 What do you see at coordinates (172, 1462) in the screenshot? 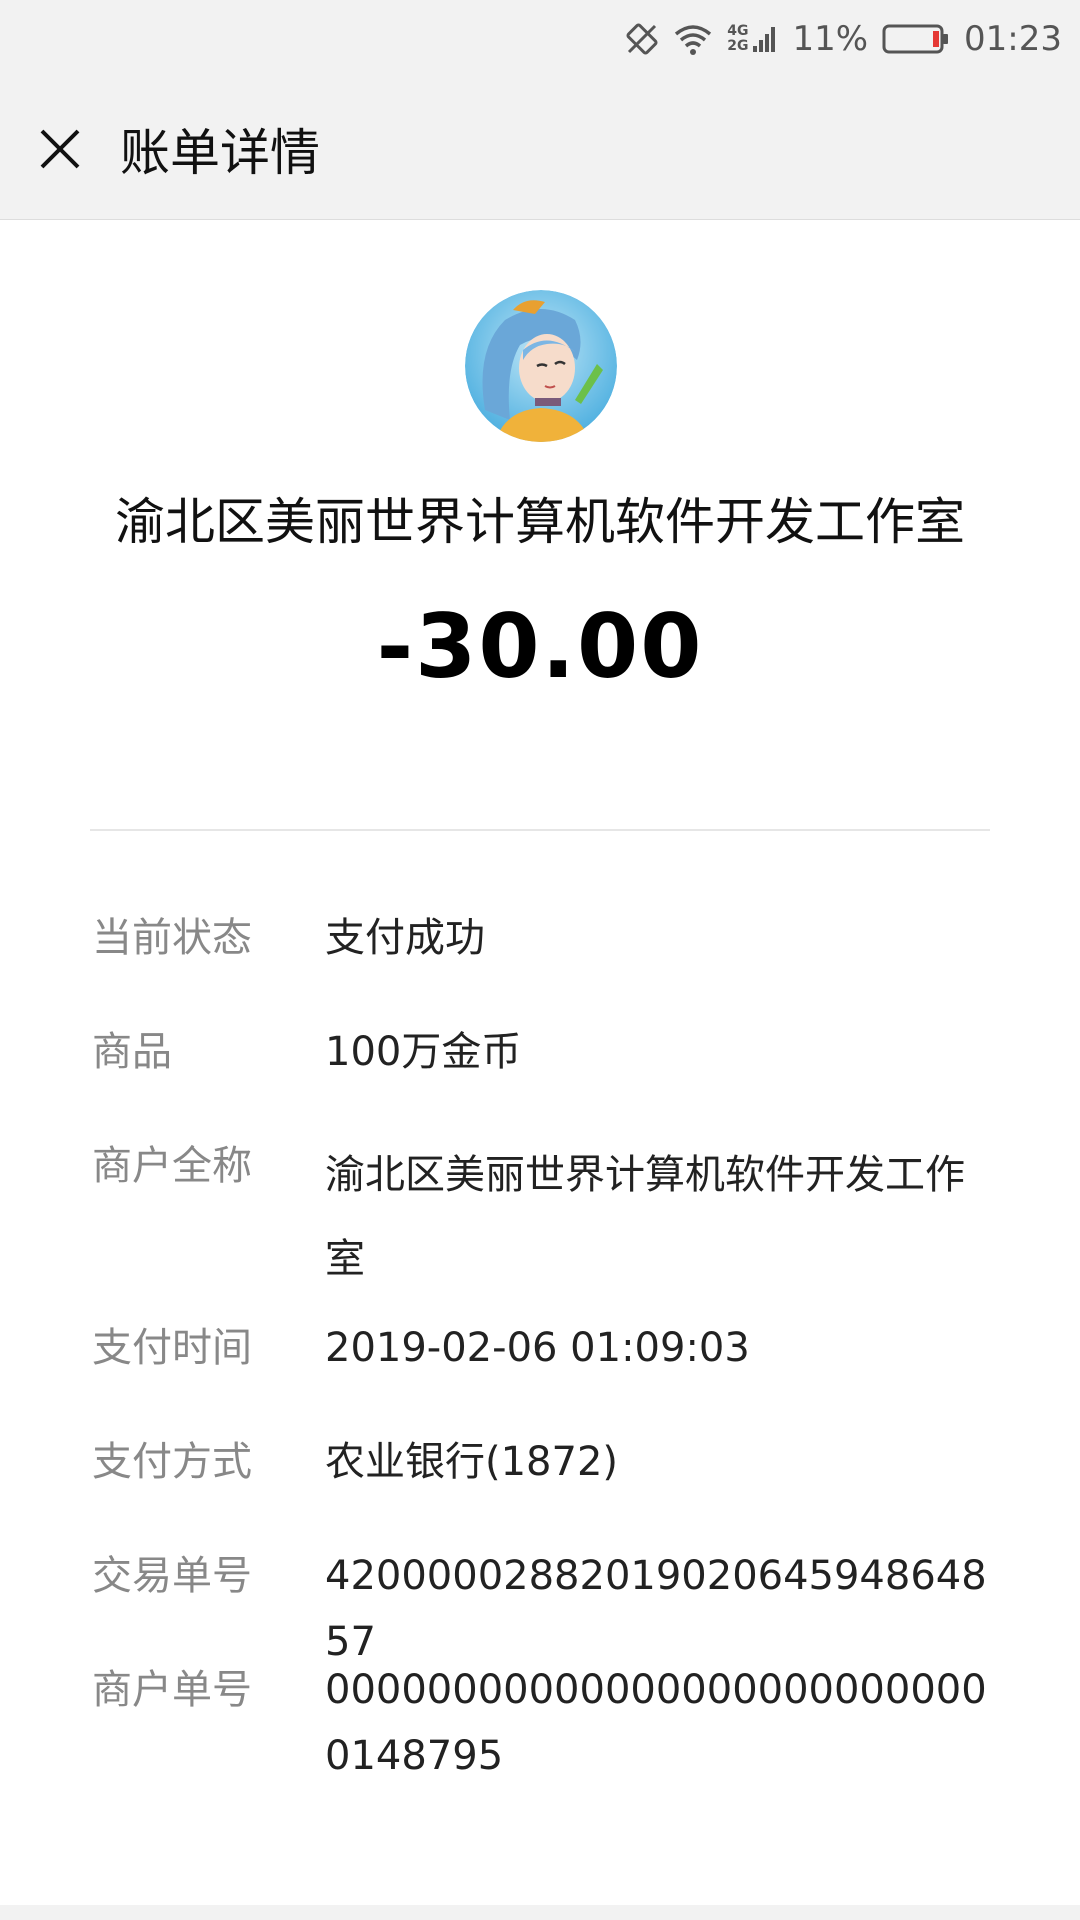
I see `detail-label: 支付方式` at bounding box center [172, 1462].